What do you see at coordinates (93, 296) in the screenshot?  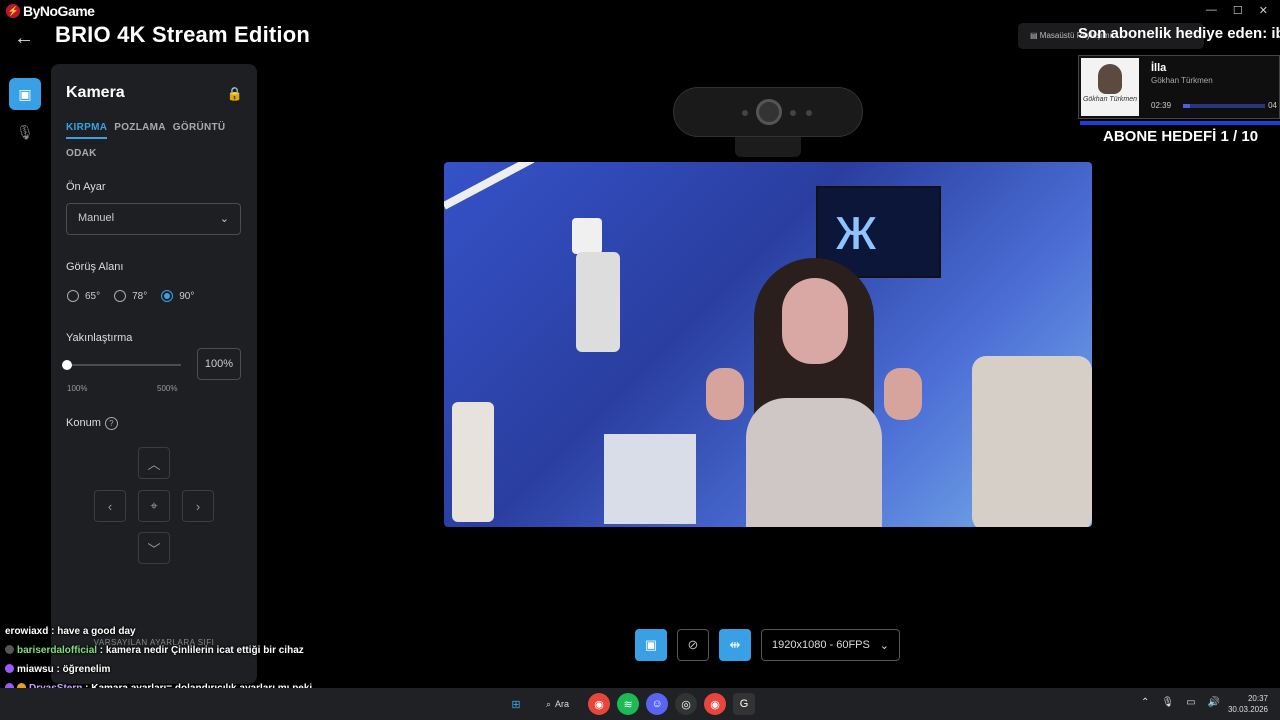 I see `fov-option-label: 65°` at bounding box center [93, 296].